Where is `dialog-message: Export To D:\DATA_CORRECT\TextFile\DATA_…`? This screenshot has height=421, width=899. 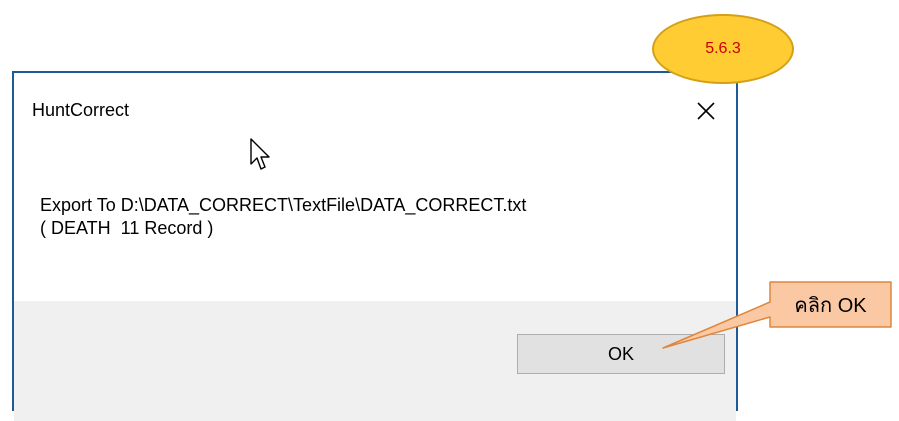
dialog-message: Export To D:\DATA_CORRECT\TextFile\DATA_… is located at coordinates (283, 217).